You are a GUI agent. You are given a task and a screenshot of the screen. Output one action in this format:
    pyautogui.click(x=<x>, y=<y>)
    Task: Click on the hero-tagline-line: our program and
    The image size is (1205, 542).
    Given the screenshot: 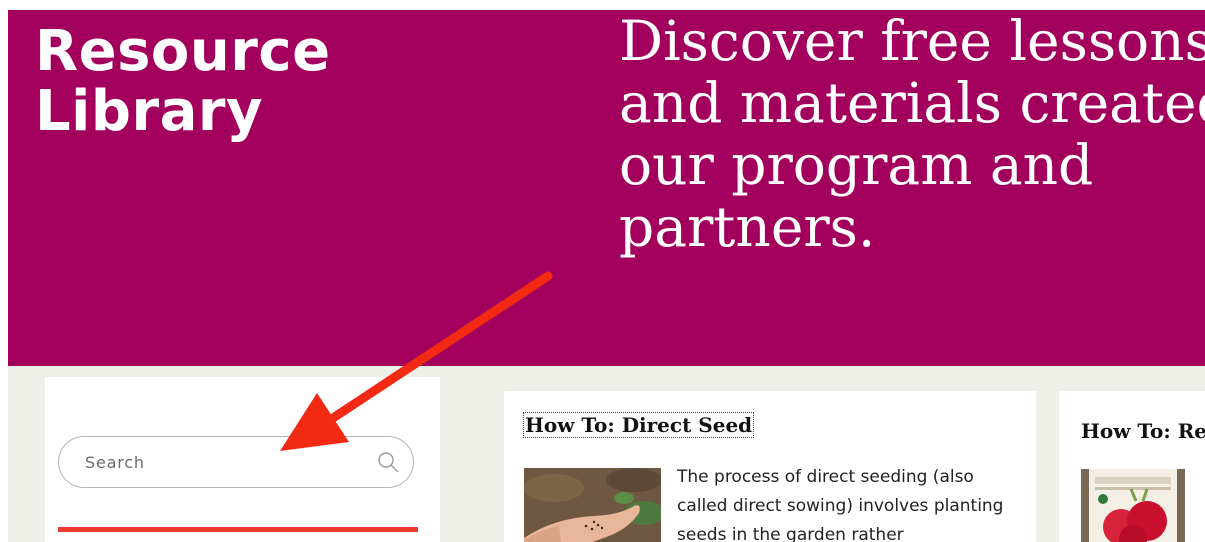 What is the action you would take?
    pyautogui.click(x=856, y=165)
    